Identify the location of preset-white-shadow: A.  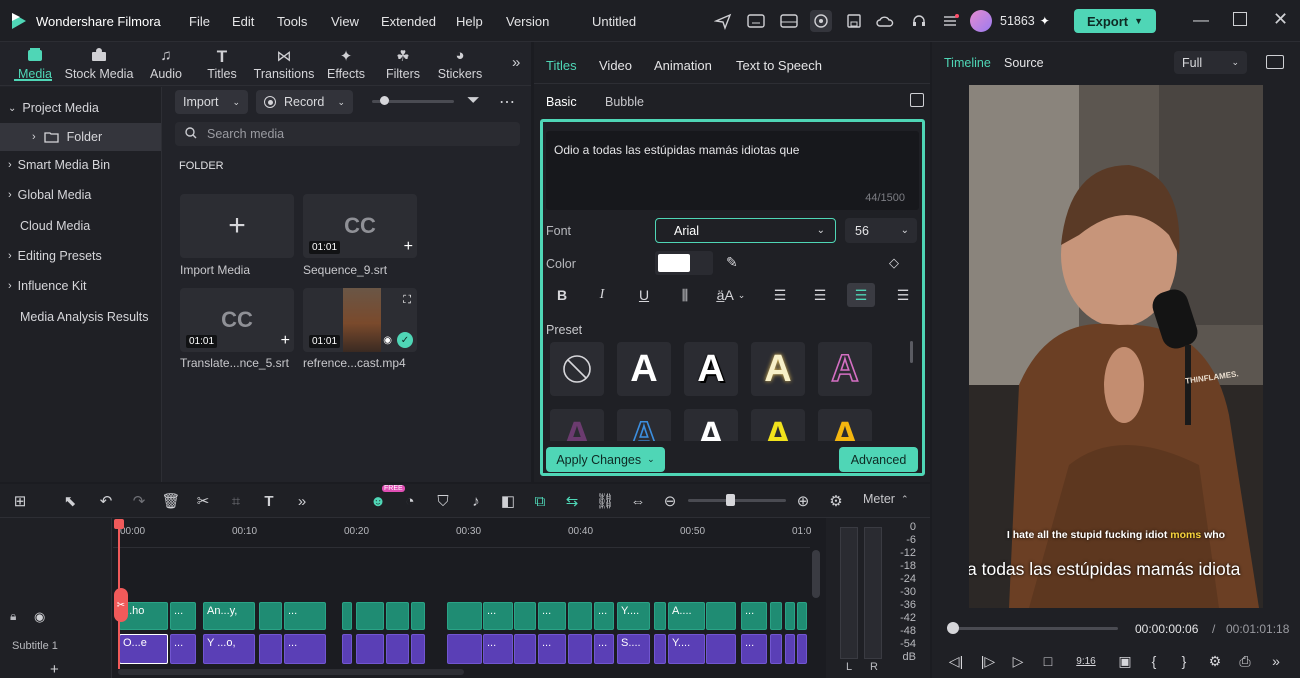
(711, 369).